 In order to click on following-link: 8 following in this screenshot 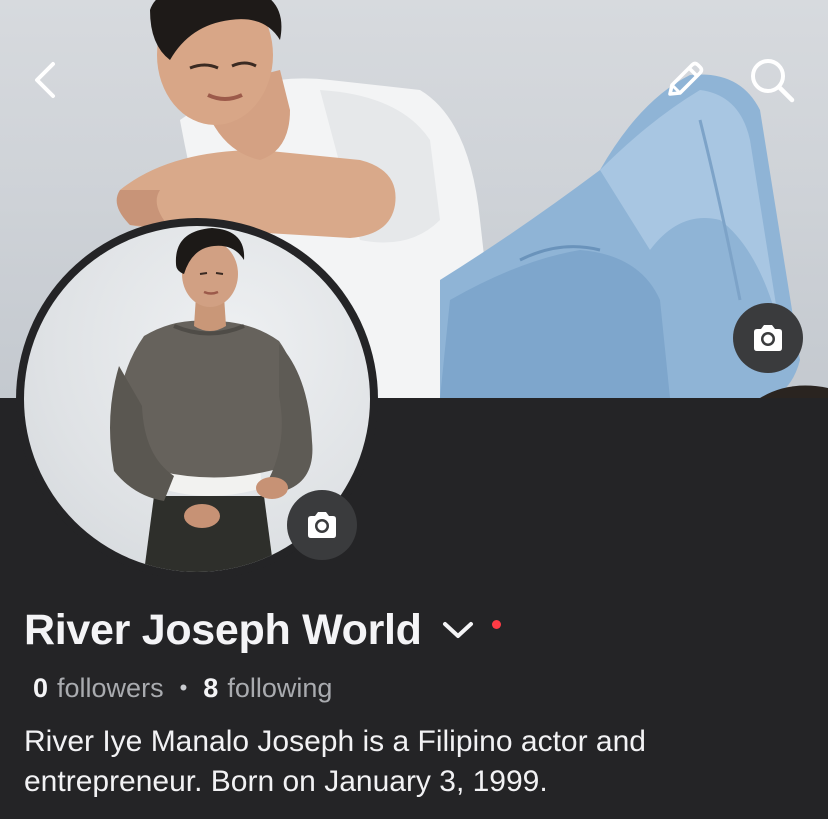, I will do `click(267, 688)`.